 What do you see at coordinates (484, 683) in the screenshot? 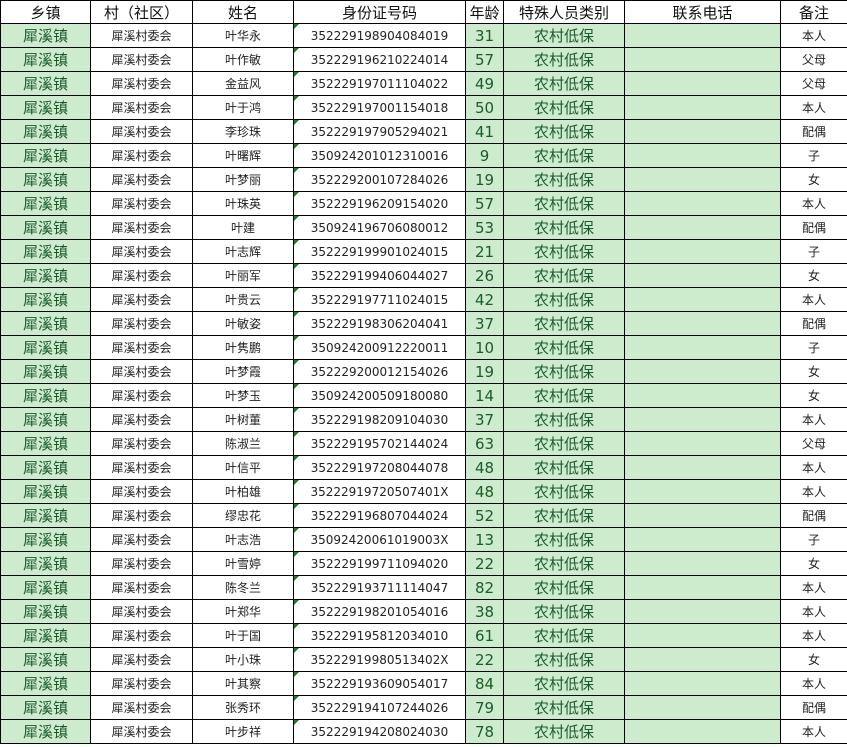
I see `cell-age: 84` at bounding box center [484, 683].